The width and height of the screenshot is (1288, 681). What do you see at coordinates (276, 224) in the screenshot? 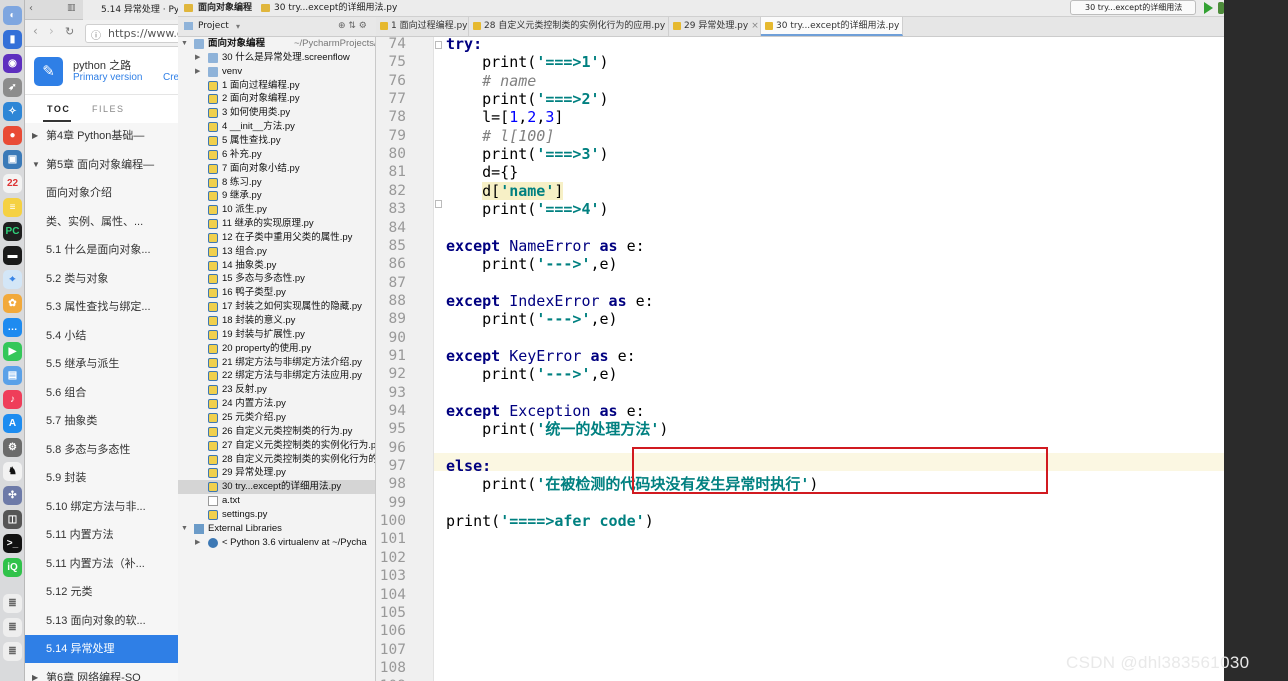
I see `tree-item: 11 继承的实现原理.py` at bounding box center [276, 224].